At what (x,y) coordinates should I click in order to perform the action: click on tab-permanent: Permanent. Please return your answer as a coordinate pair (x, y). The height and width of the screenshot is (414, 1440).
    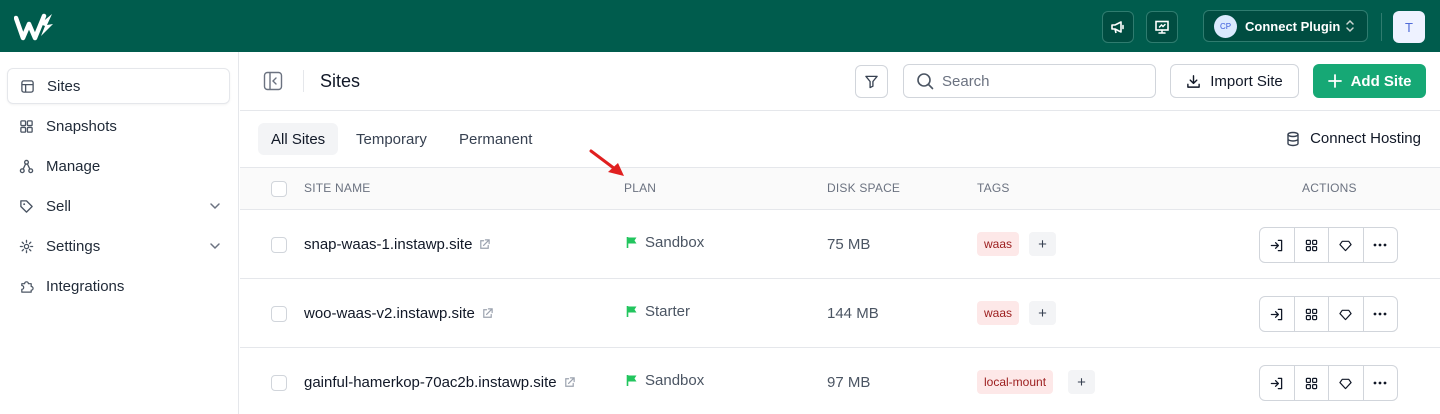
    Looking at the image, I should click on (495, 139).